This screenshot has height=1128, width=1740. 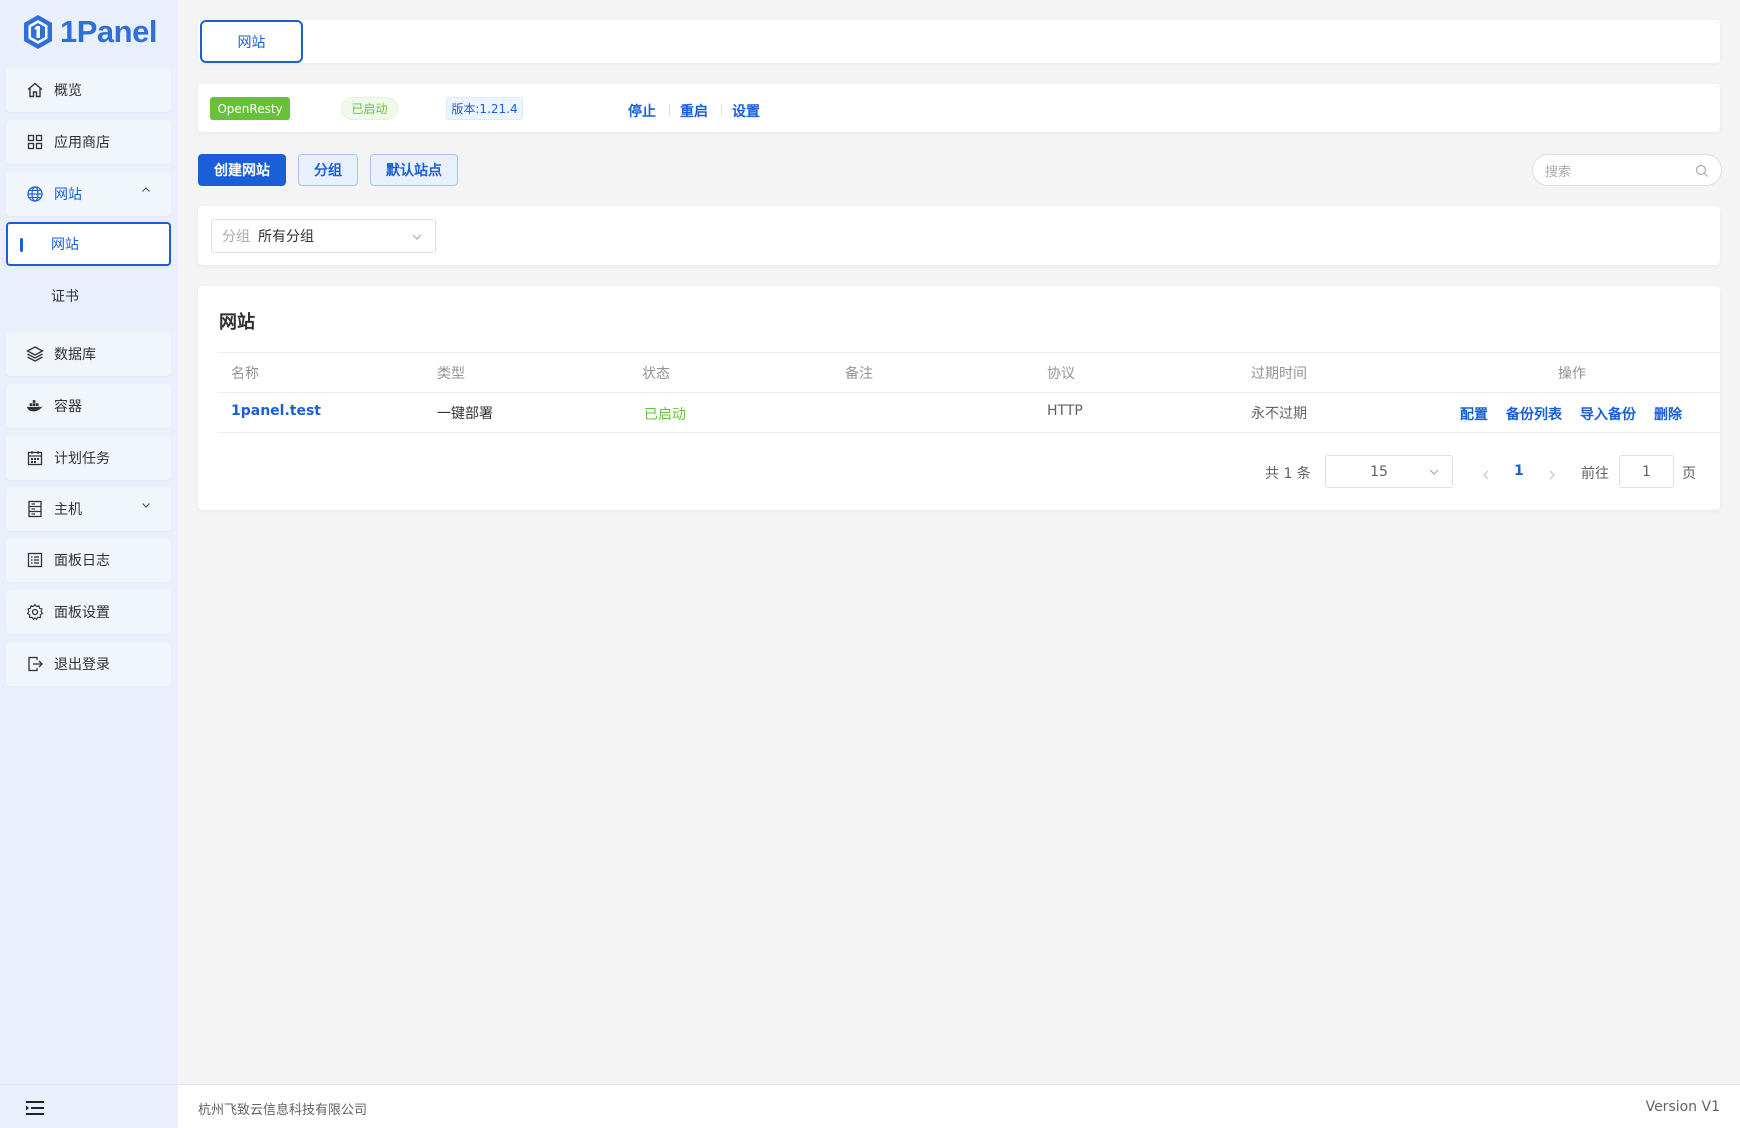 What do you see at coordinates (35, 406) in the screenshot?
I see `docker-icon` at bounding box center [35, 406].